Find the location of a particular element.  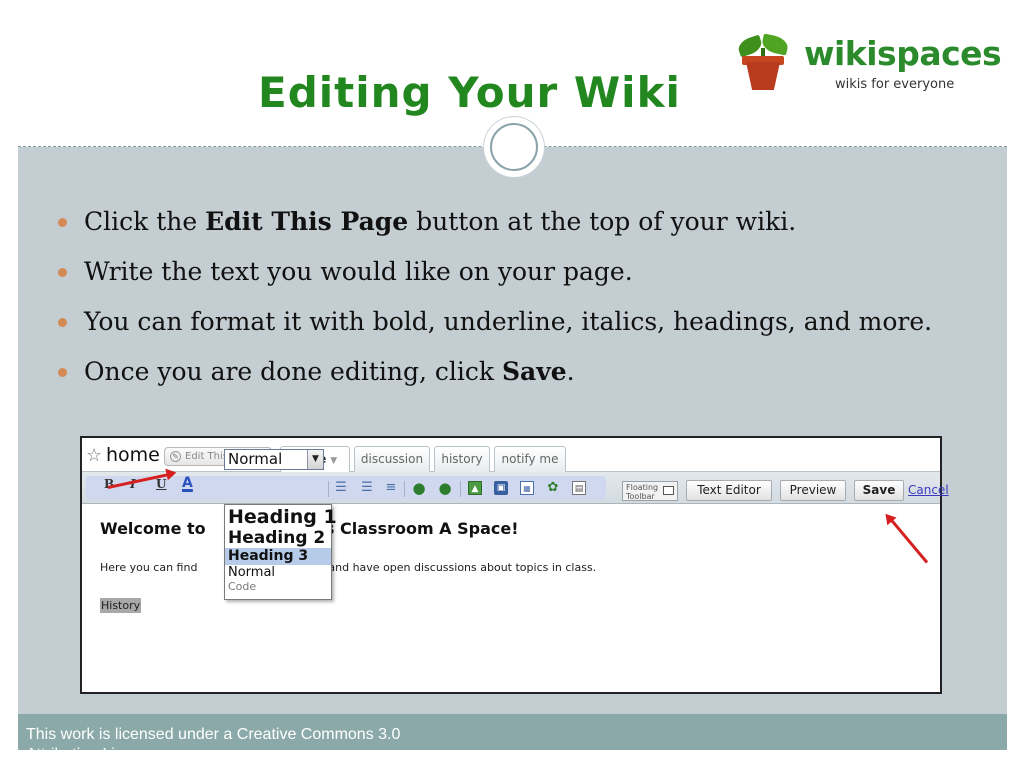

tab-history: history is located at coordinates (462, 459).